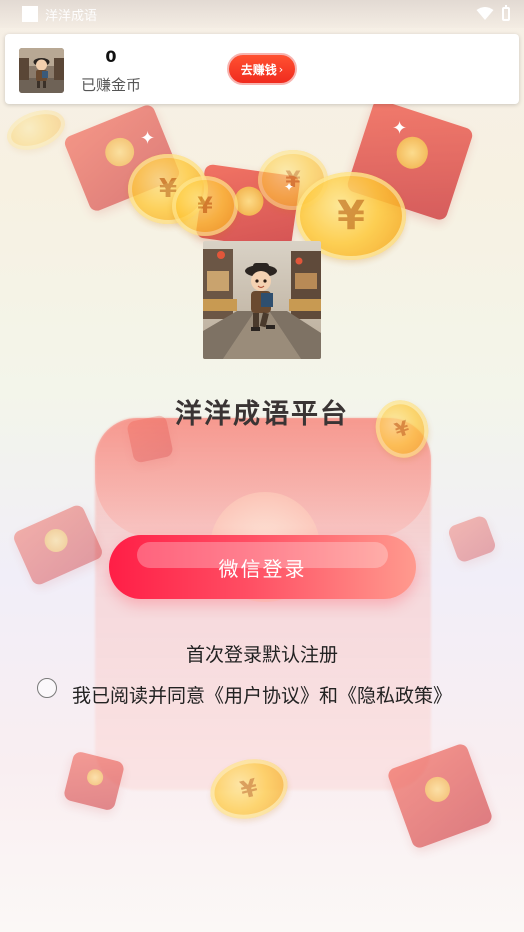 The image size is (524, 932). Describe the element at coordinates (506, 13) in the screenshot. I see `battery-icon` at that location.